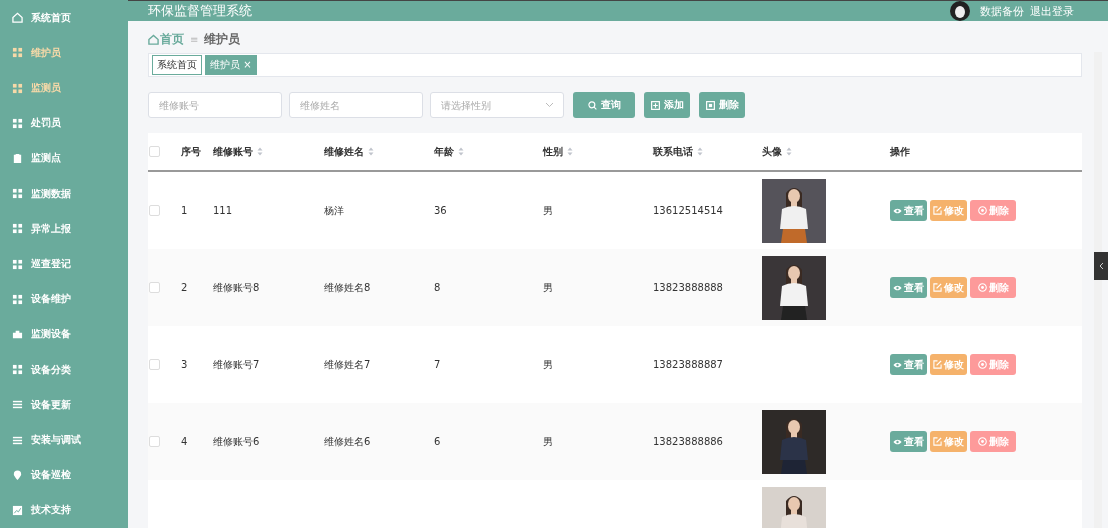  Describe the element at coordinates (64, 53) in the screenshot. I see `sidebar-item: 维护员` at that location.